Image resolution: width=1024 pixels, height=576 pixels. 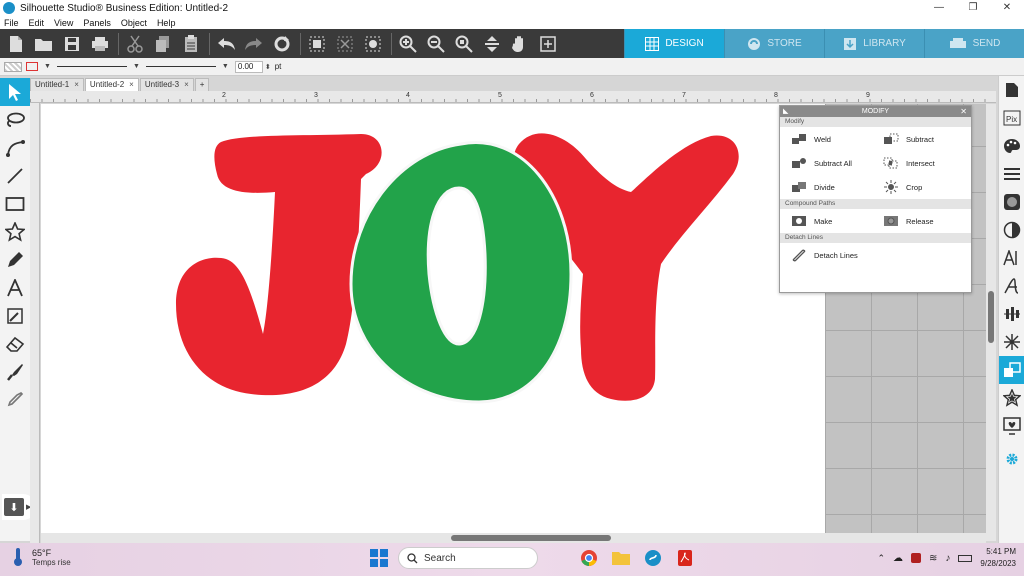 I want to click on menu-panels: Panels, so click(x=97, y=23).